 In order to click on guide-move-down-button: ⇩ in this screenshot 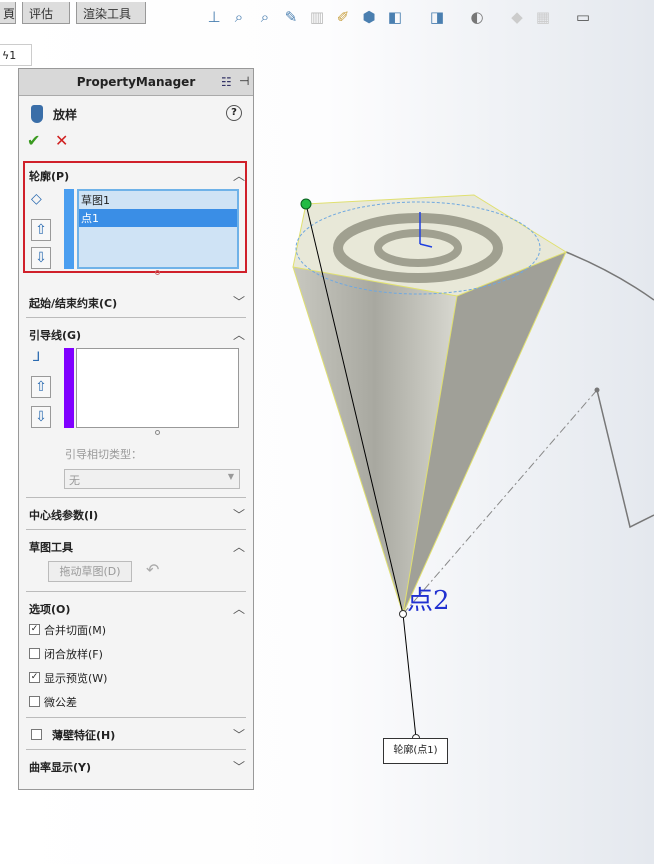, I will do `click(41, 417)`.